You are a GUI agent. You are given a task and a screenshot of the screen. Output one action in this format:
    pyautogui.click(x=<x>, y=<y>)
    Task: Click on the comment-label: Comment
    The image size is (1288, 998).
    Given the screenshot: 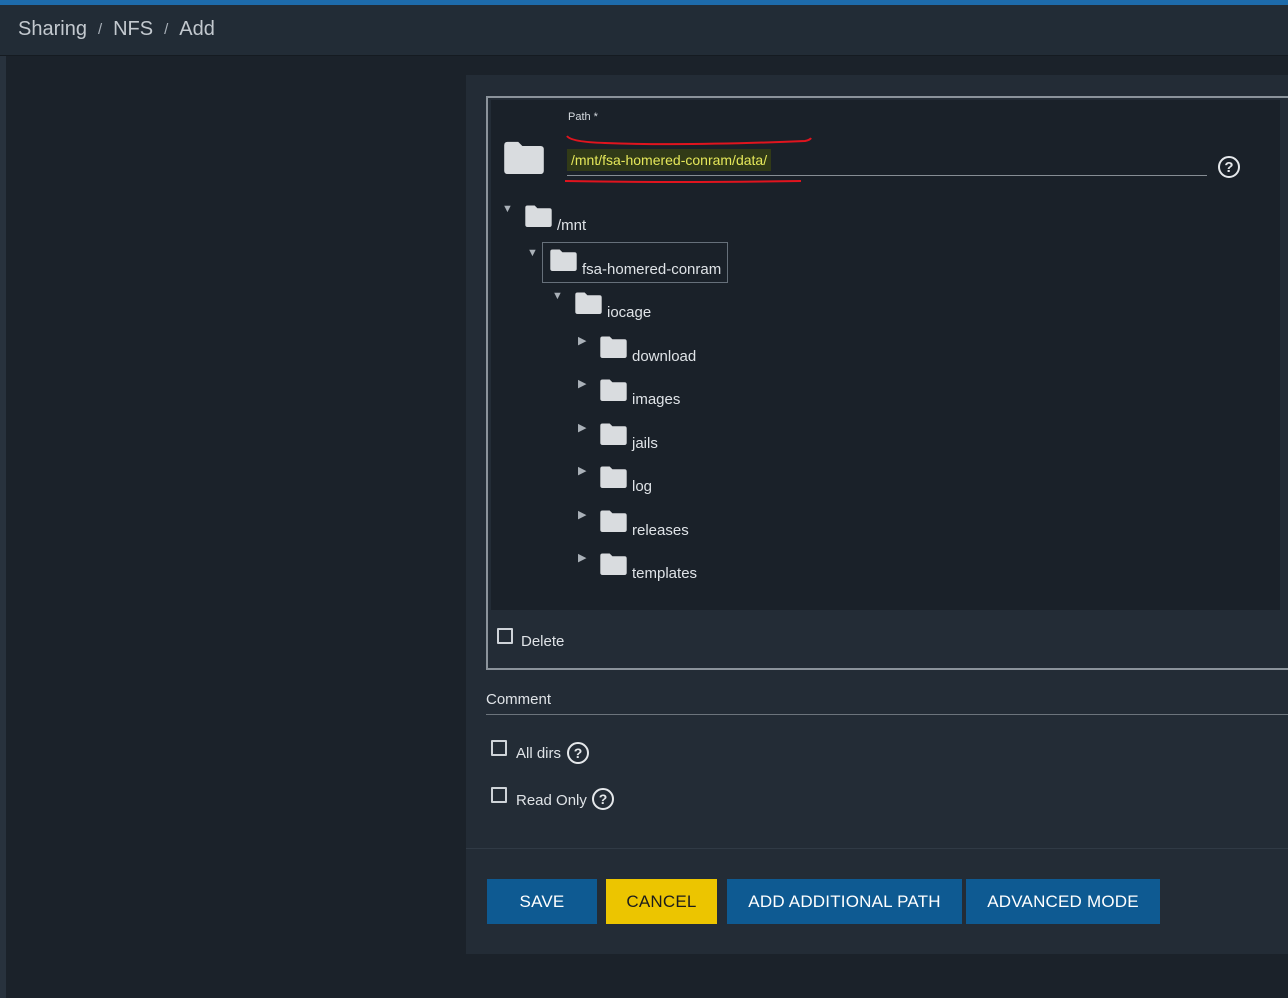 What is the action you would take?
    pyautogui.click(x=519, y=699)
    